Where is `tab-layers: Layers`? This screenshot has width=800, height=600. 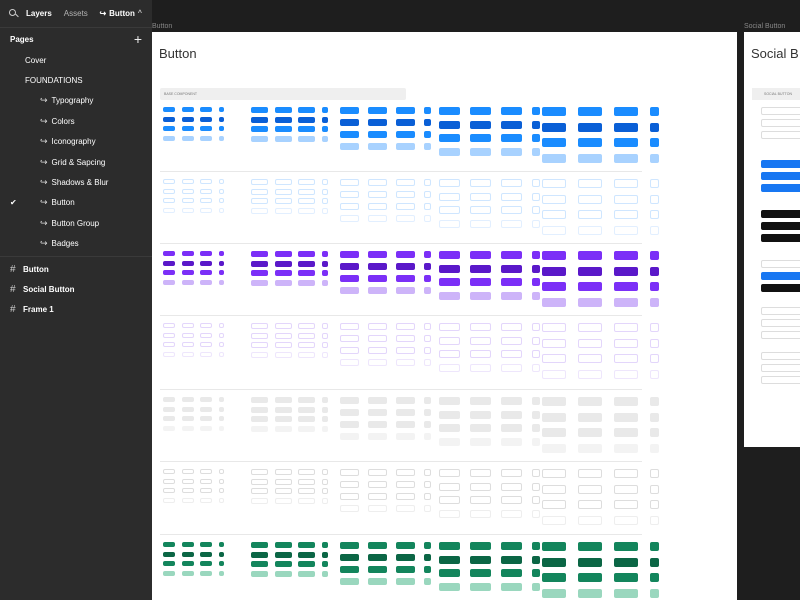
tab-layers: Layers is located at coordinates (39, 13).